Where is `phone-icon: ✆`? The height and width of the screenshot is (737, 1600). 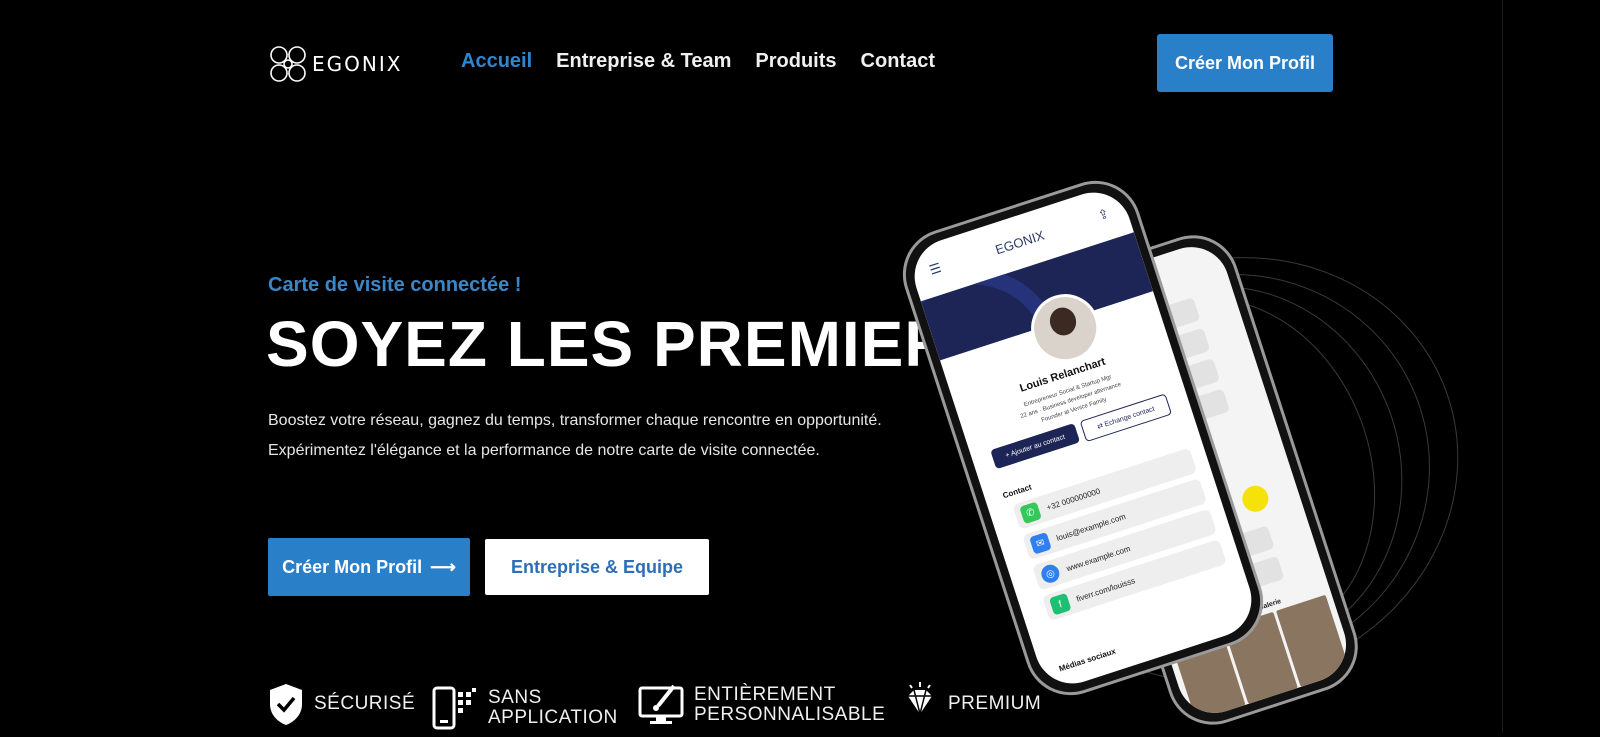
phone-icon: ✆ is located at coordinates (1030, 513).